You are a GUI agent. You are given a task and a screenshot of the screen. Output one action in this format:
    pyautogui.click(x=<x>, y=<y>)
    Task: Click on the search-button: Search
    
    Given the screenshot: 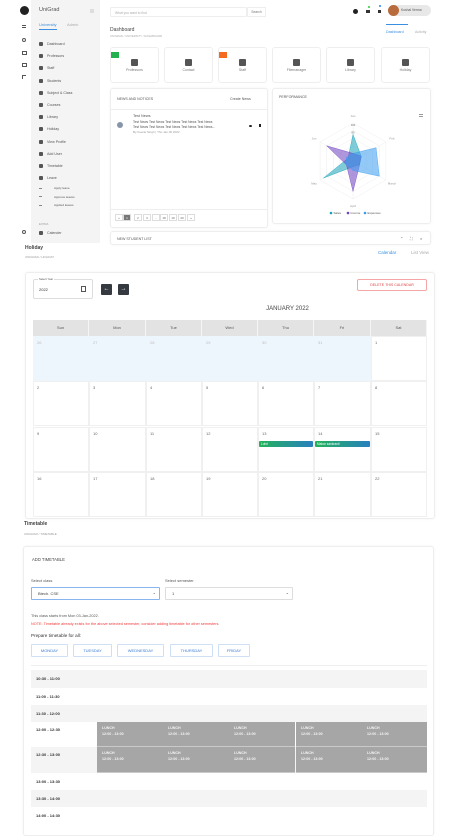 What is the action you would take?
    pyautogui.click(x=256, y=12)
    